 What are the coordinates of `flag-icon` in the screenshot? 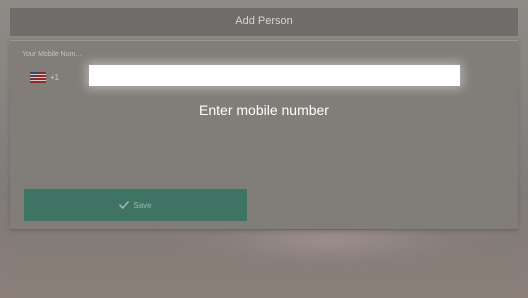 It's located at (38, 77).